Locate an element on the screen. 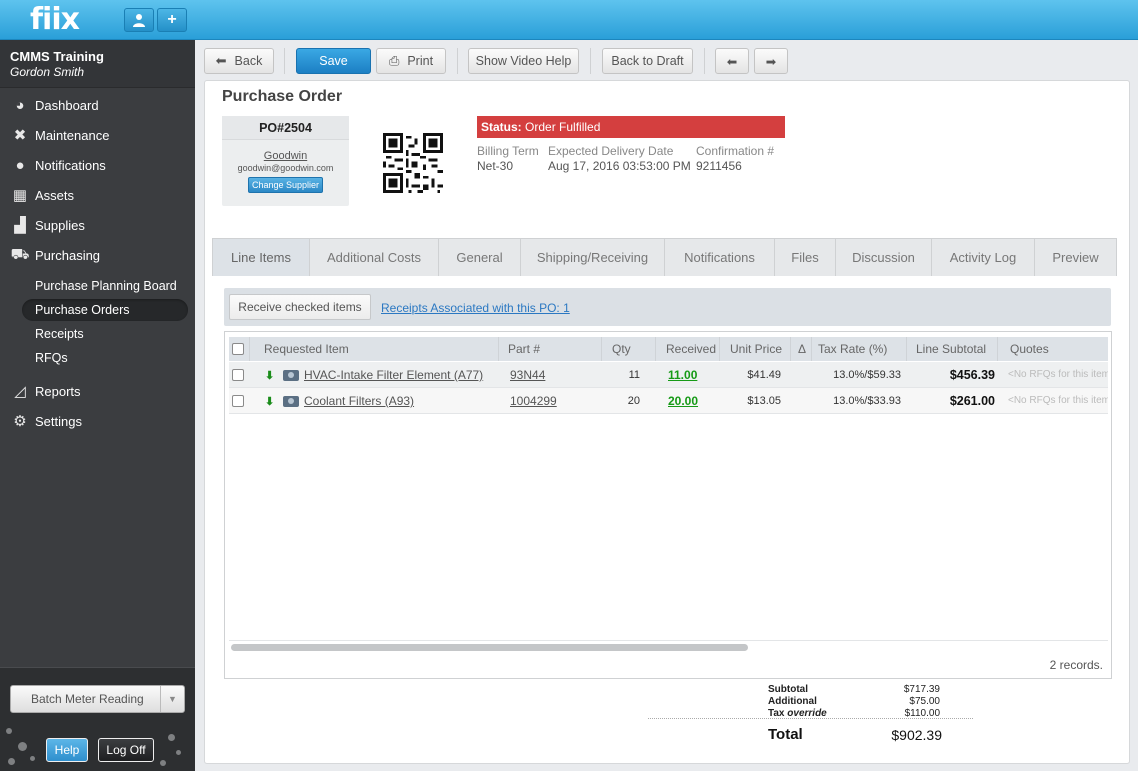  plus-icon: + is located at coordinates (172, 19).